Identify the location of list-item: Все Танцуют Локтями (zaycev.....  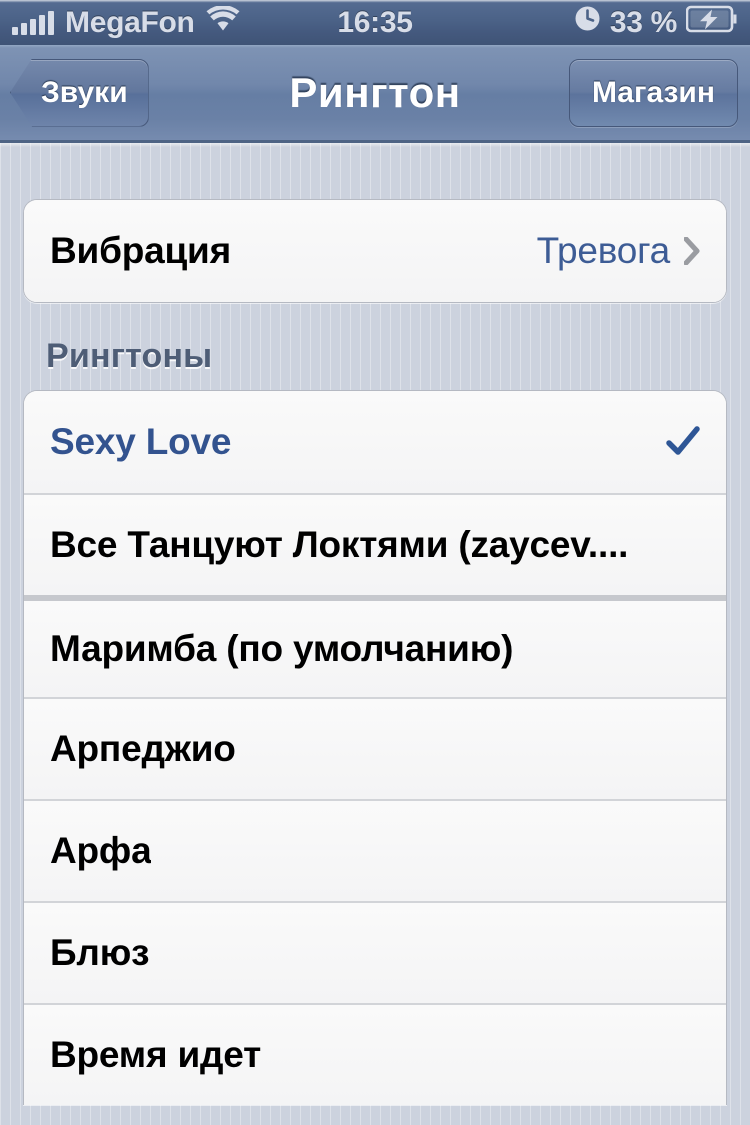
(375, 544).